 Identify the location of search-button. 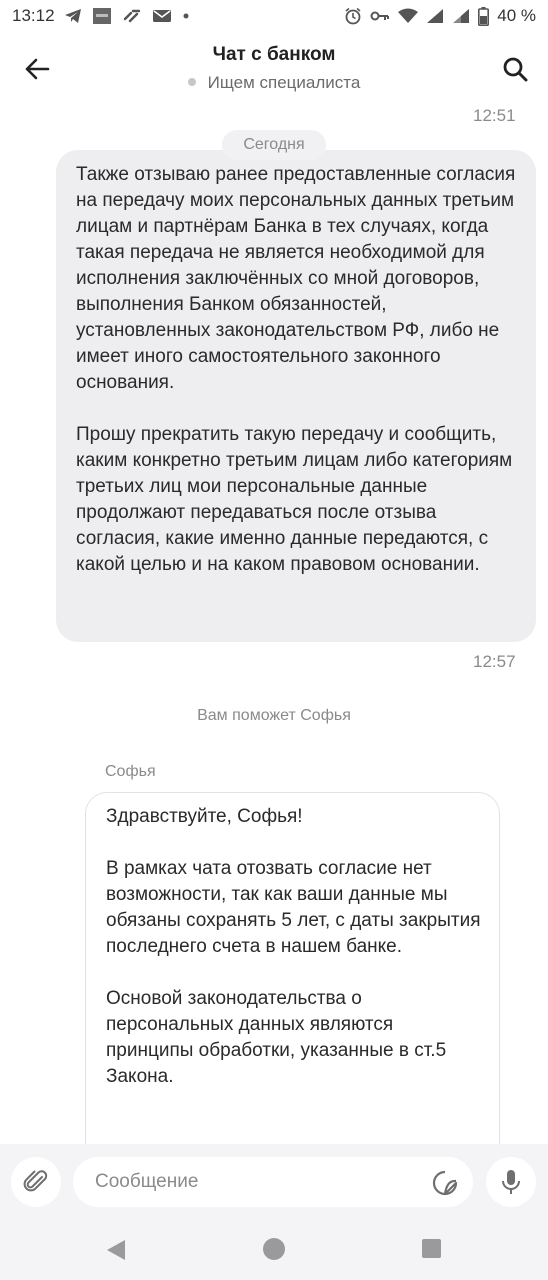
(515, 69).